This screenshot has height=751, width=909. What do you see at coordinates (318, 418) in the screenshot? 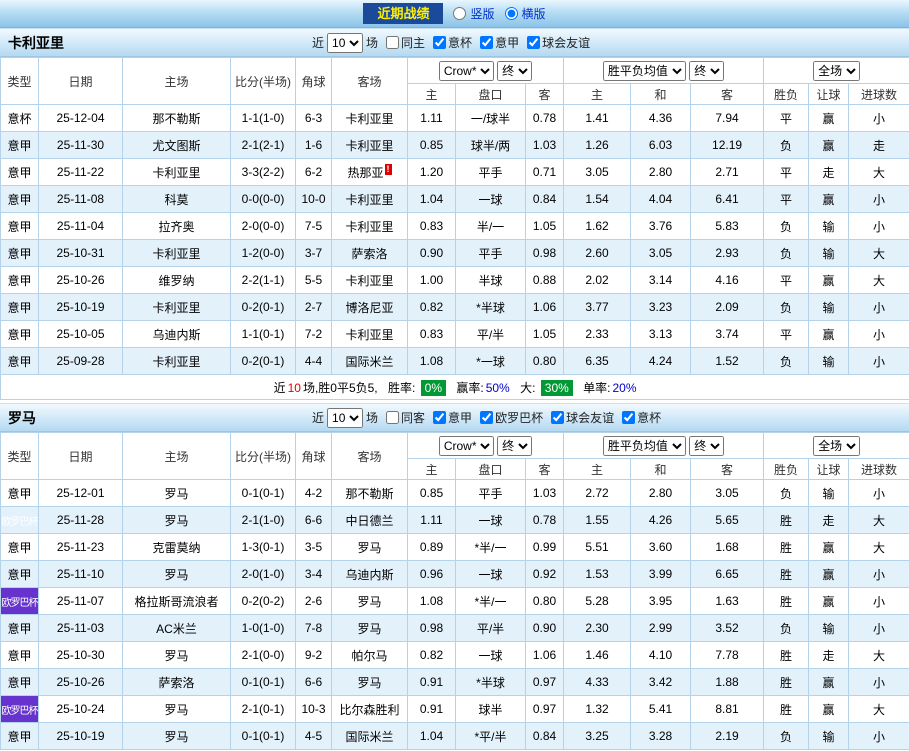
I see `recent-label: 近` at bounding box center [318, 418].